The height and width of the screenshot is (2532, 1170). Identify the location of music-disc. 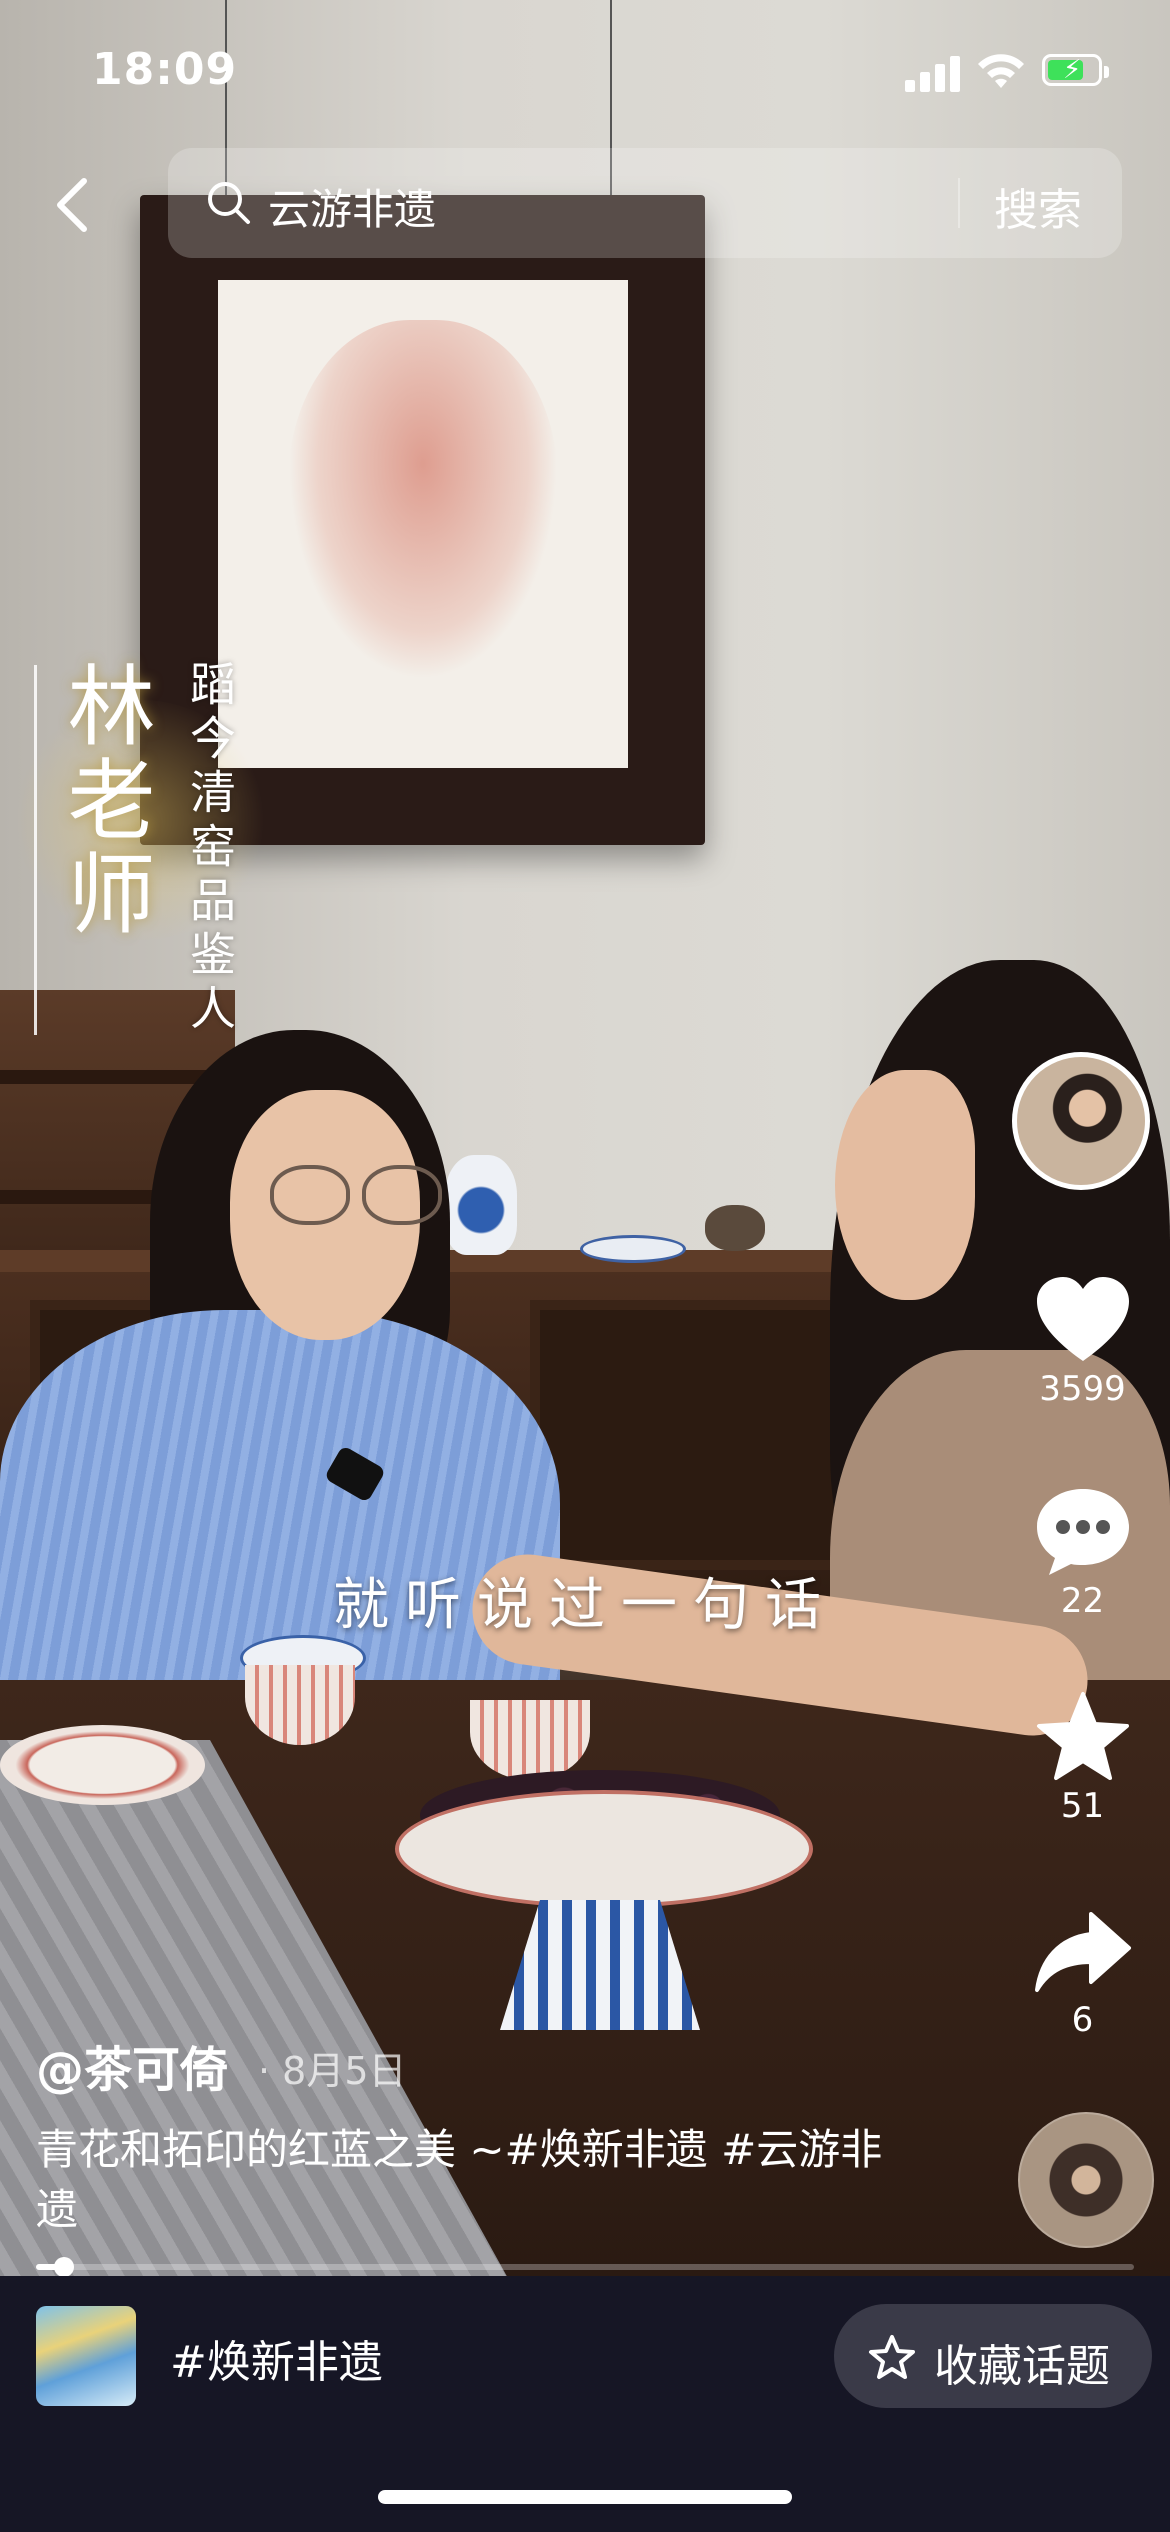
(1086, 2180).